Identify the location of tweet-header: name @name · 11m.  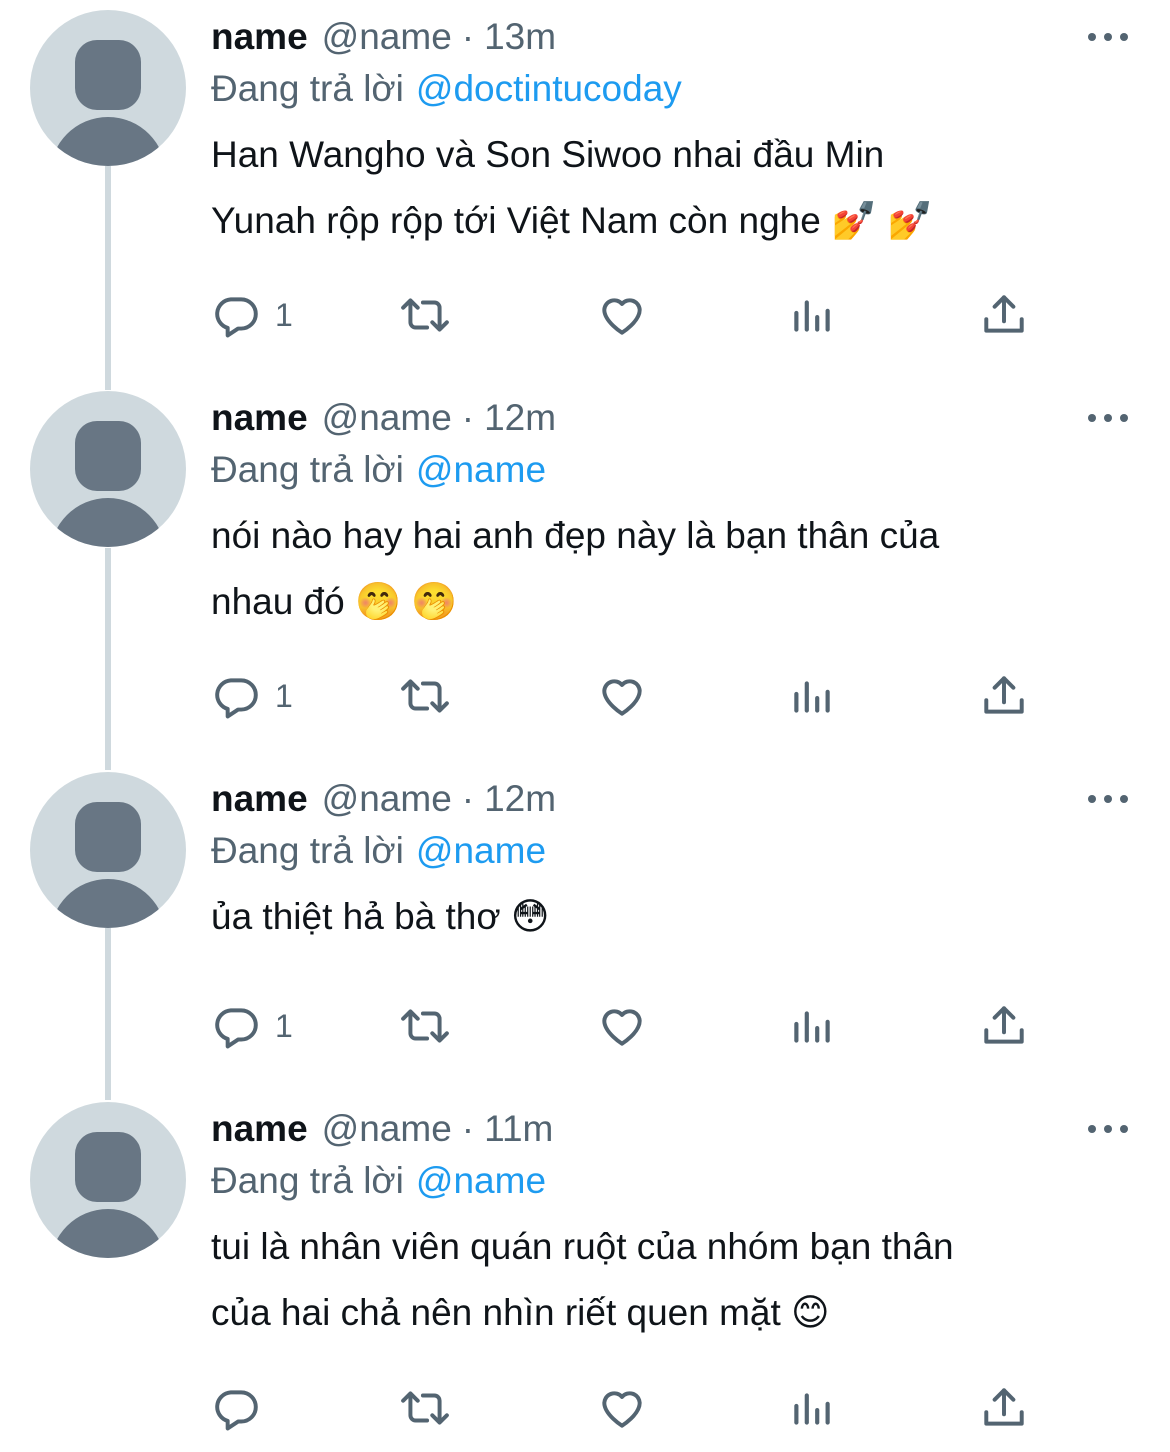
(382, 1129).